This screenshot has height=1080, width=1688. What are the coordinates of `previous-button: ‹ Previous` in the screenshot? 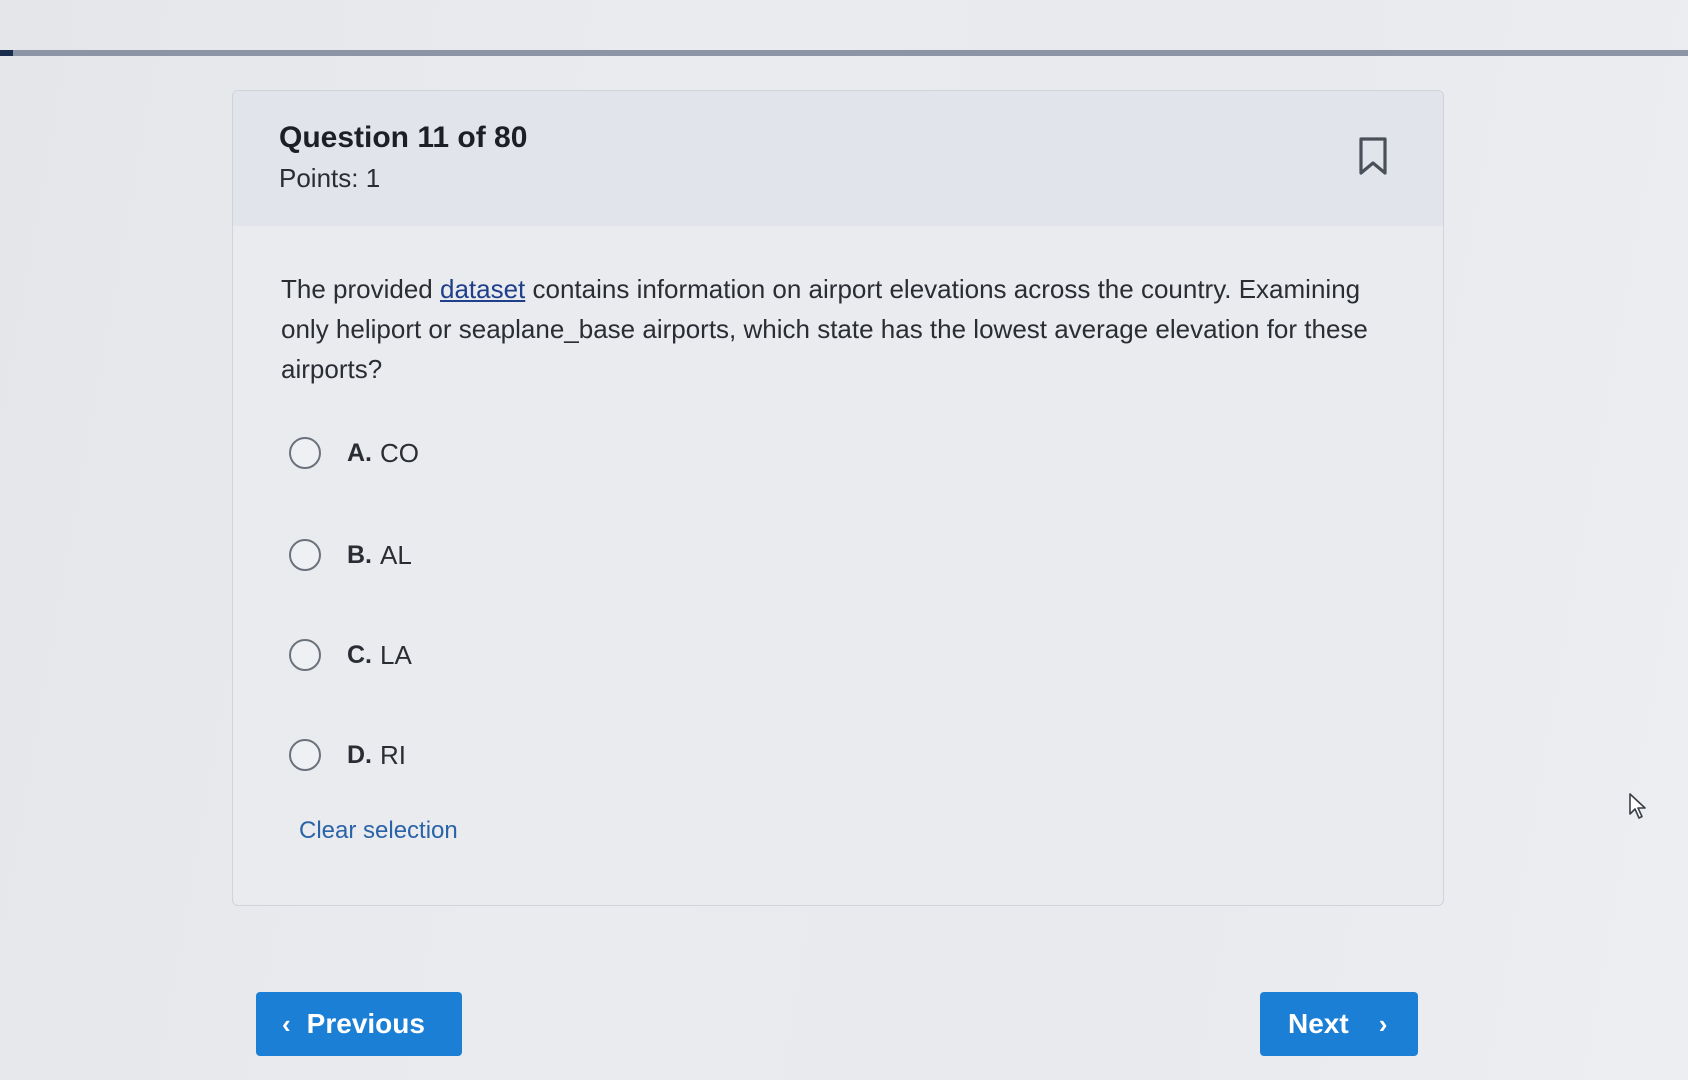 It's located at (359, 1024).